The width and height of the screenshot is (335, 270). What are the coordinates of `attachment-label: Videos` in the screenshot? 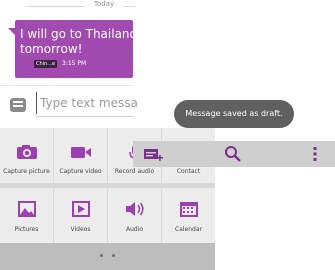 It's located at (80, 229).